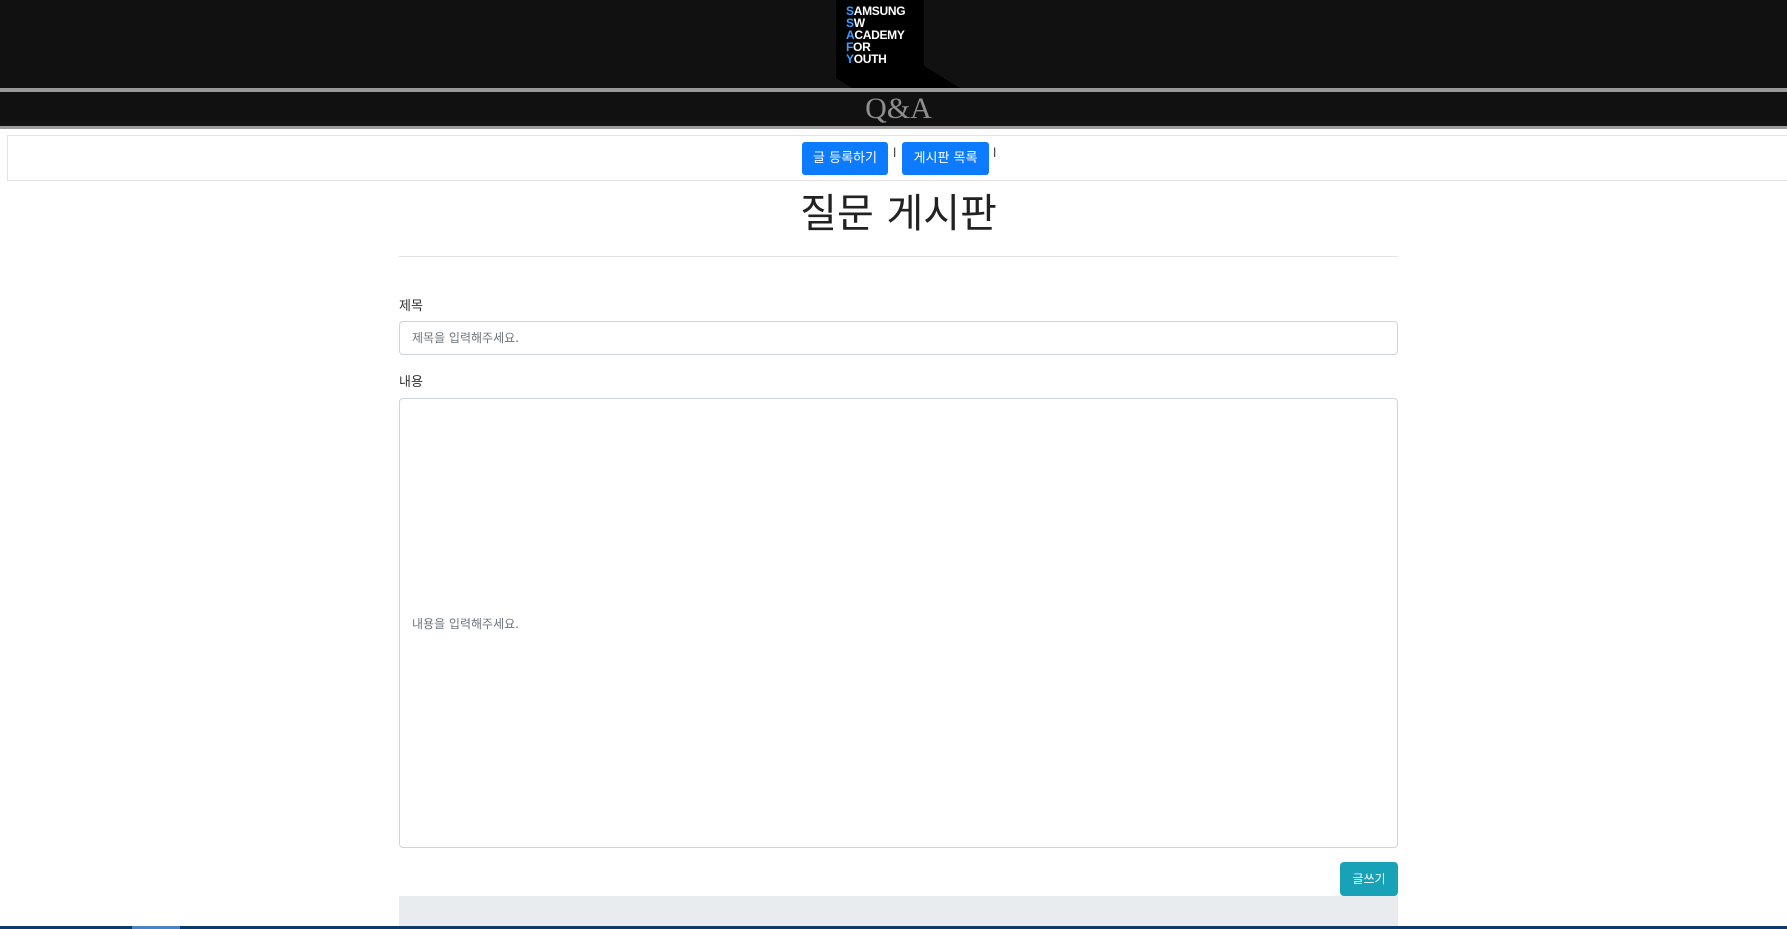 Image resolution: width=1787 pixels, height=929 pixels. Describe the element at coordinates (898, 912) in the screenshot. I see `footer-panel` at that location.